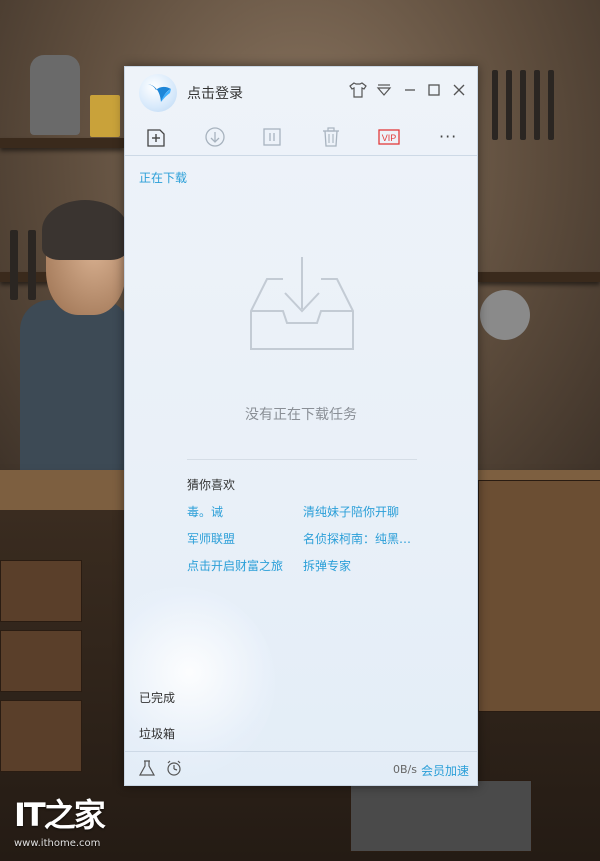 This screenshot has width=600, height=861. I want to click on empty-state-message: 没有正在下载任务, so click(301, 415).